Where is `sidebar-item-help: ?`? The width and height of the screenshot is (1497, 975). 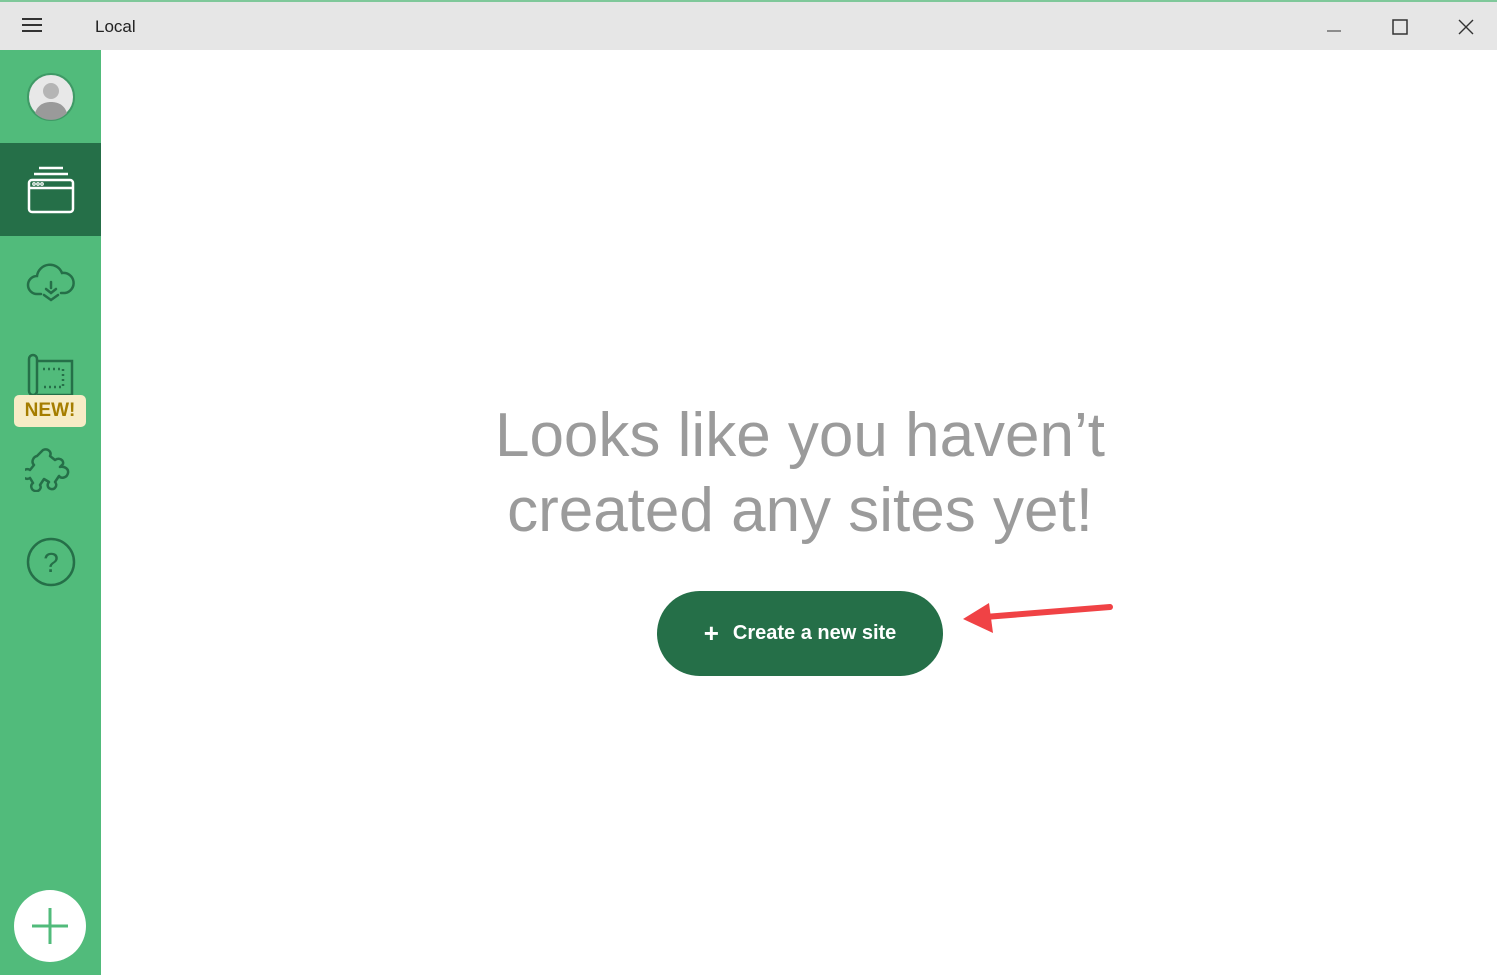
sidebar-item-help: ? is located at coordinates (50, 561).